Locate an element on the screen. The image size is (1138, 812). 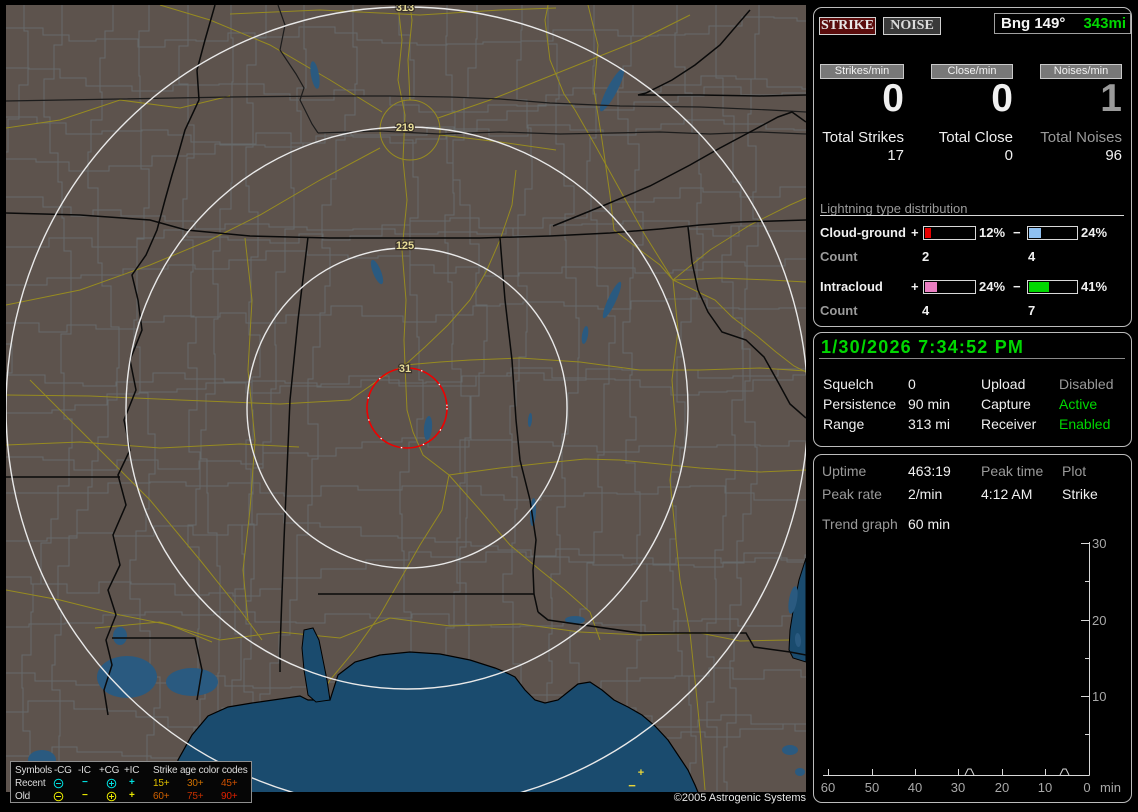
svg-text: min is located at coordinates (1110, 787).